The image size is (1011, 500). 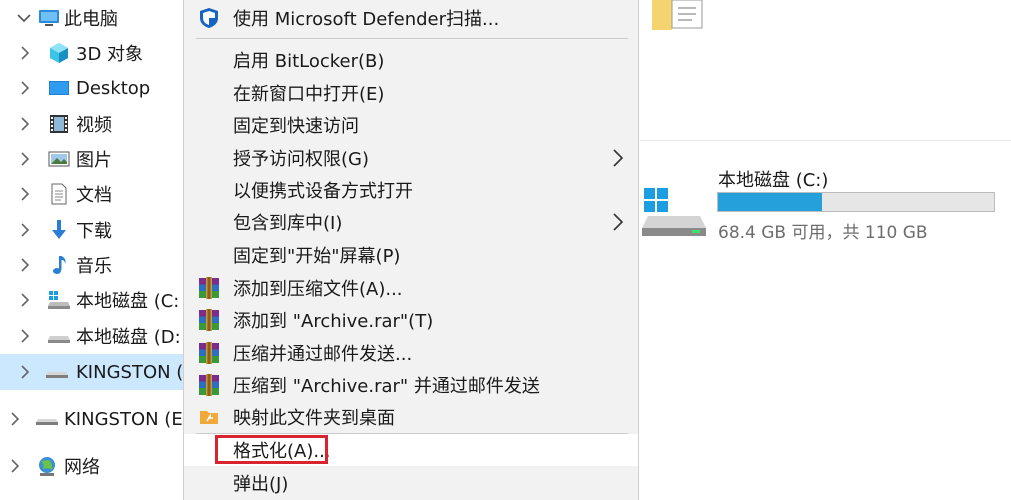 I want to click on drive-tile-c: 本地磁盘 (C:) 68.4 GB 可用，共 110 GB, so click(x=825, y=205).